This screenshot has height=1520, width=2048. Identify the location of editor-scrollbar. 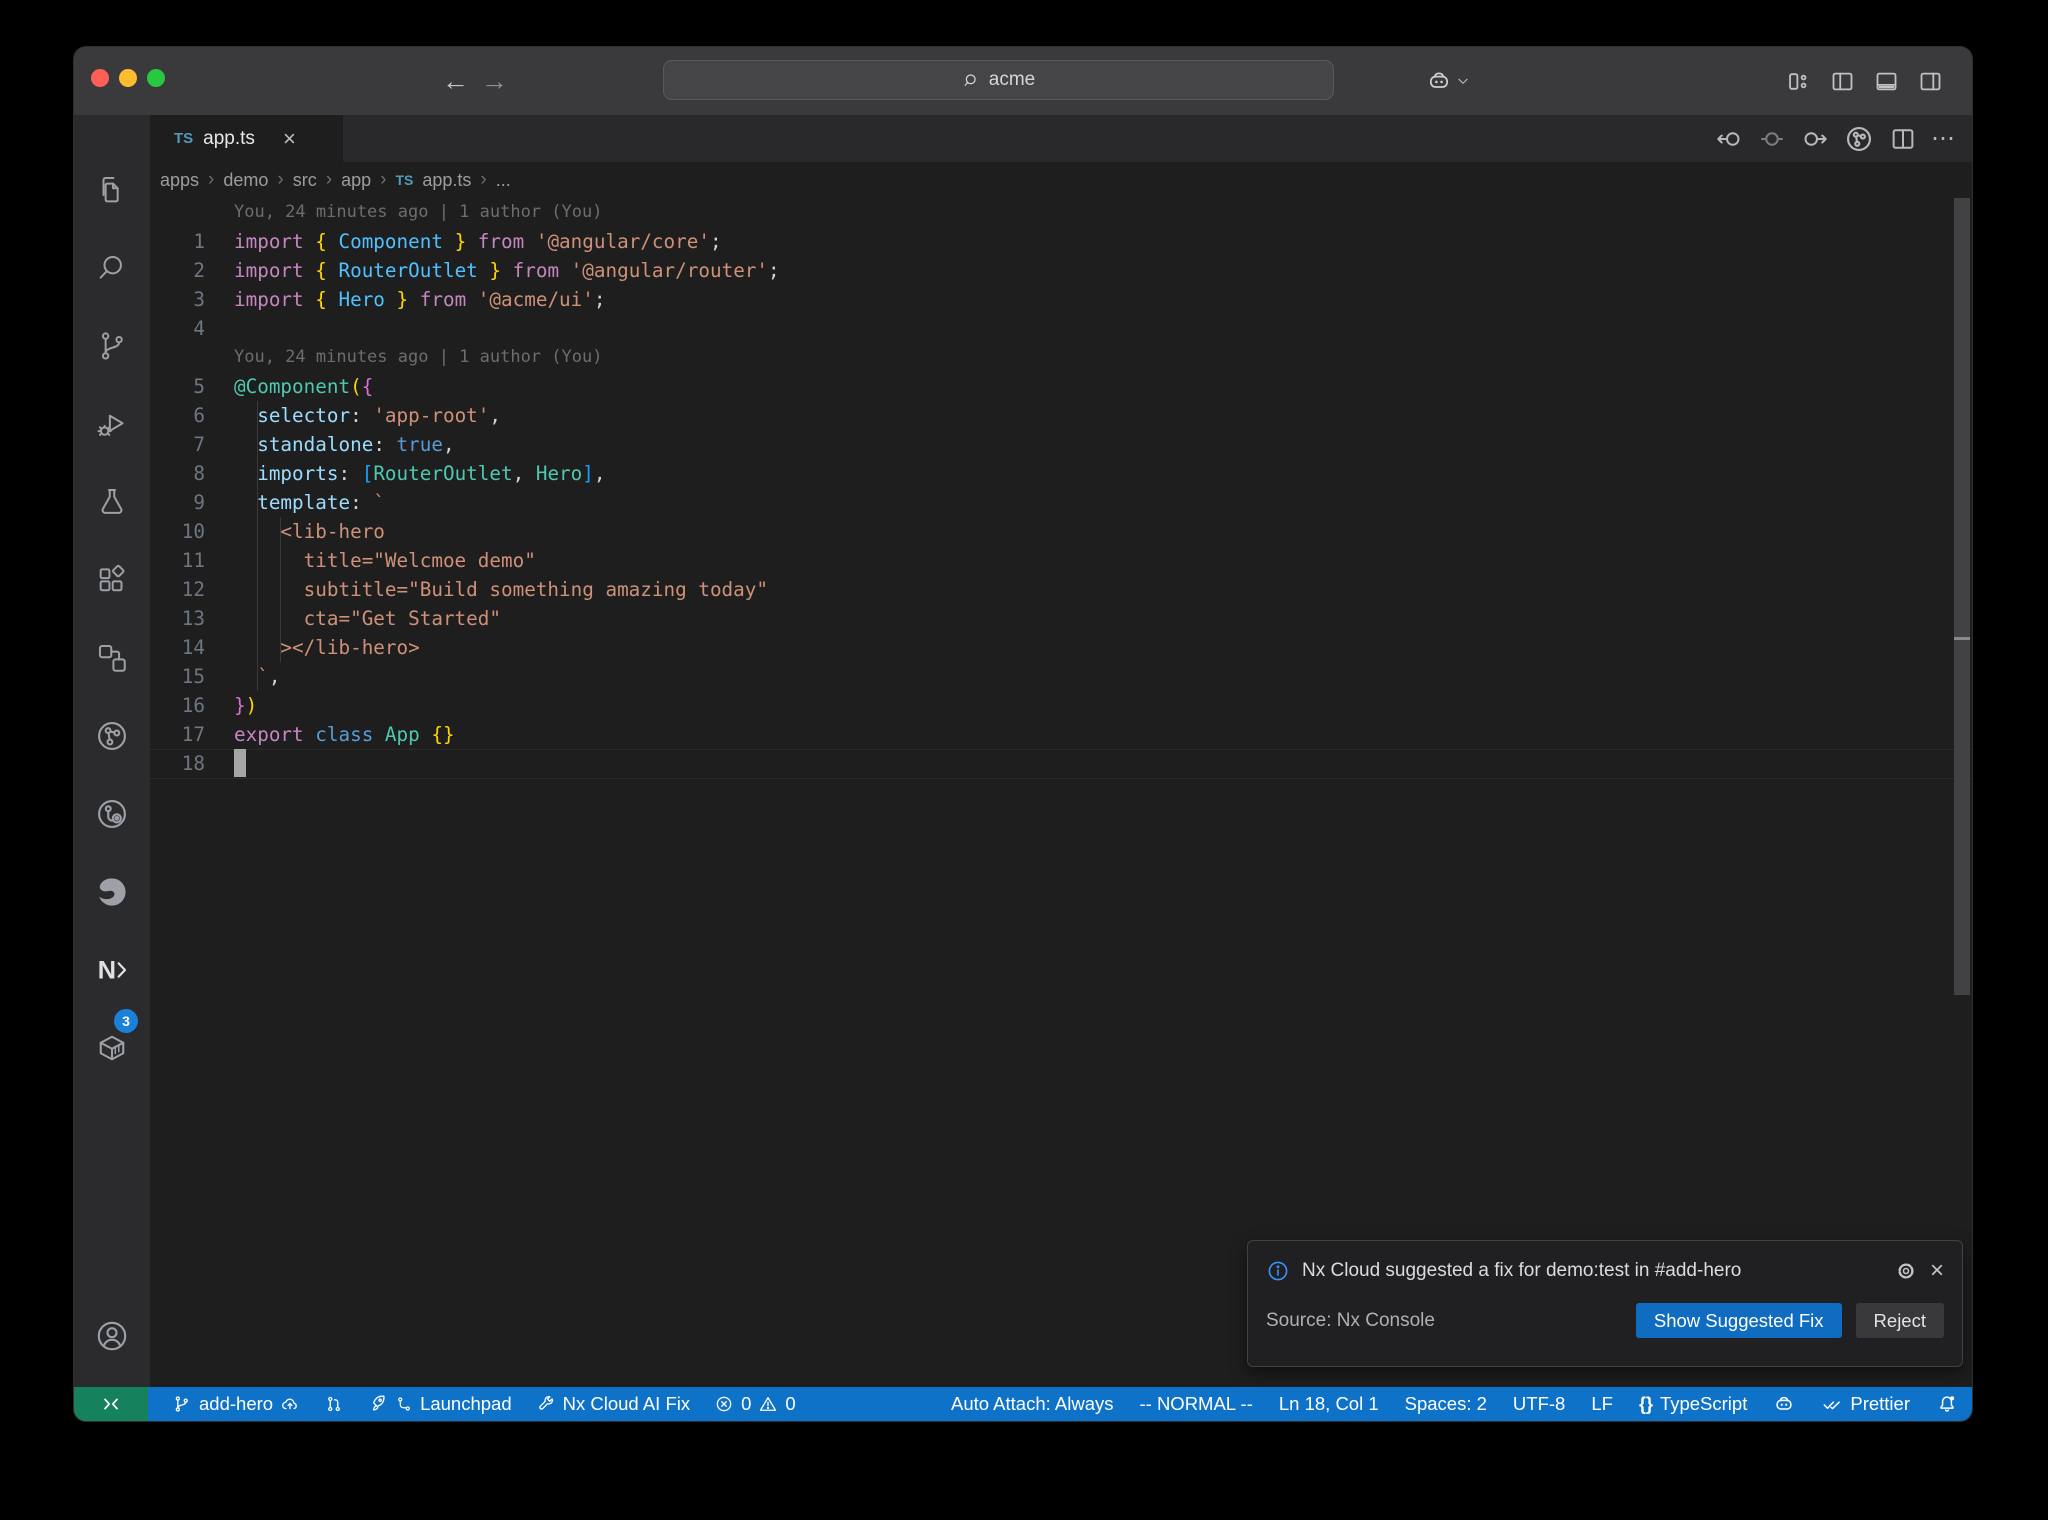
(1962, 792).